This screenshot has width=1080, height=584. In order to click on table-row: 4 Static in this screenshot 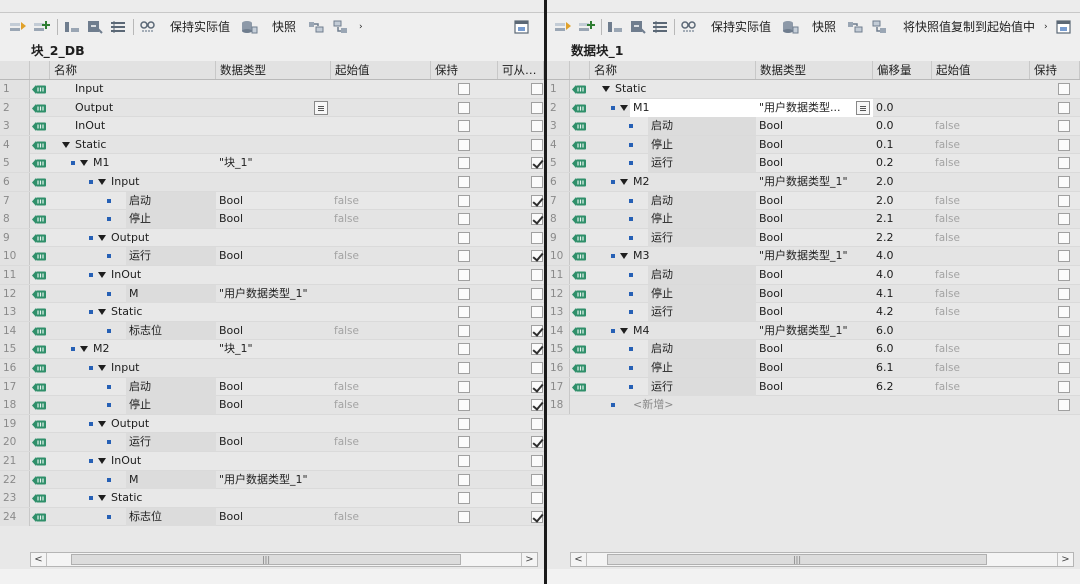, I will do `click(272, 145)`.